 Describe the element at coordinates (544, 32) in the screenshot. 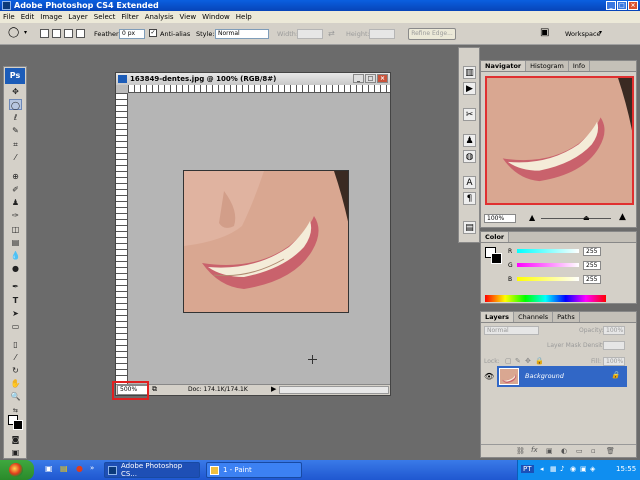

I see `workspace-icon: ▣` at that location.